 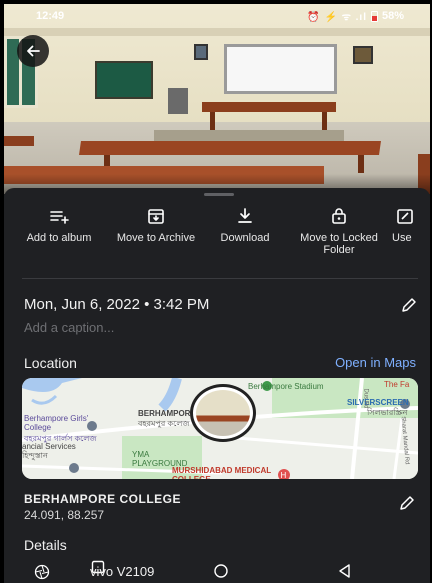 I want to click on location-heading: Location, so click(x=50, y=363).